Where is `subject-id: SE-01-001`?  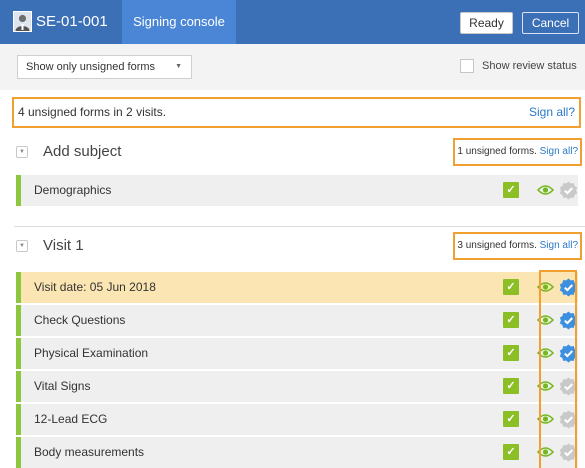 subject-id: SE-01-001 is located at coordinates (72, 22).